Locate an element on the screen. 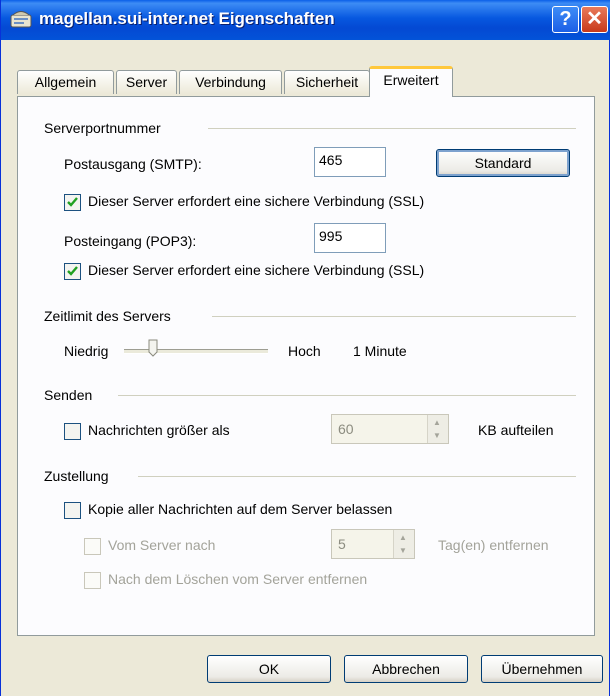 This screenshot has height=696, width=610. split-messages-label: Nachrichten größer als is located at coordinates (159, 430).